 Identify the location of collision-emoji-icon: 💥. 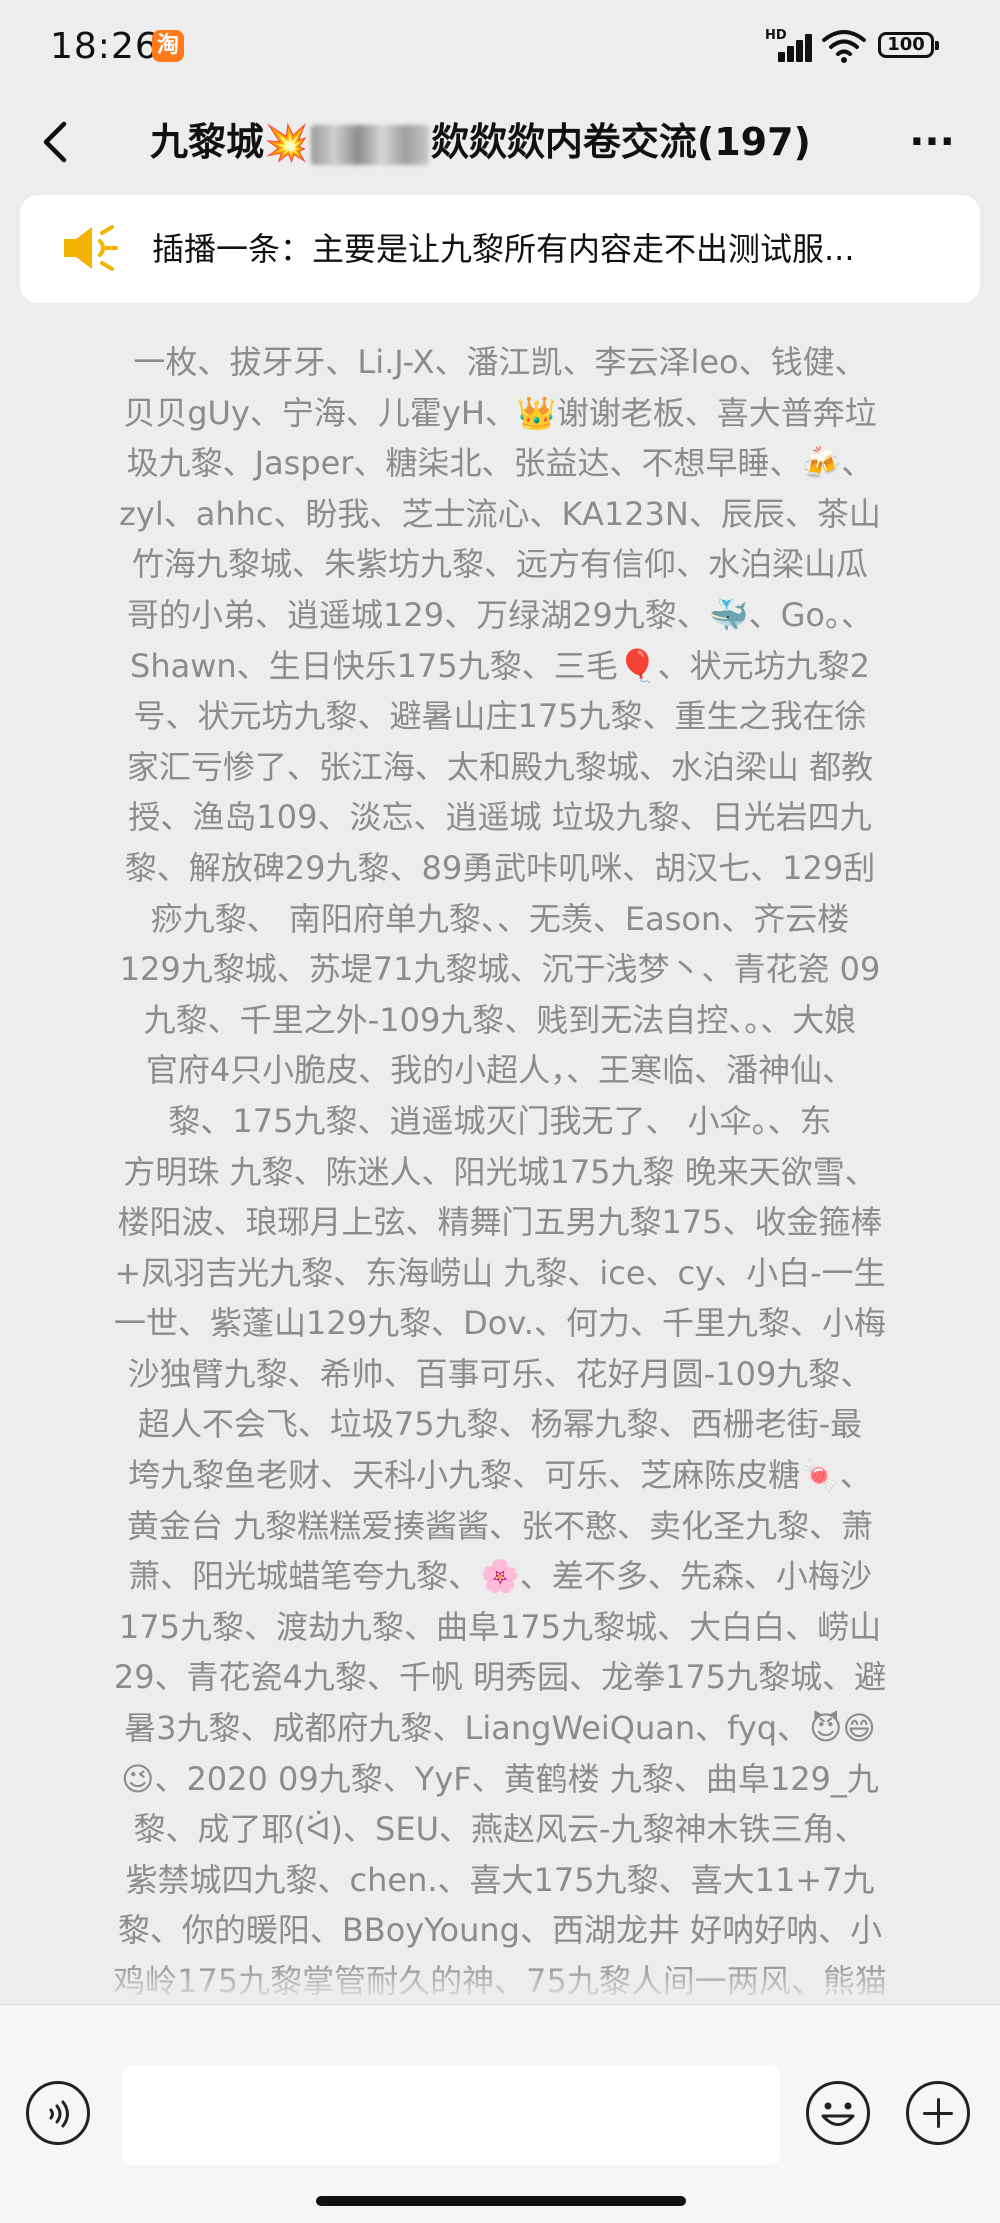
(286, 143).